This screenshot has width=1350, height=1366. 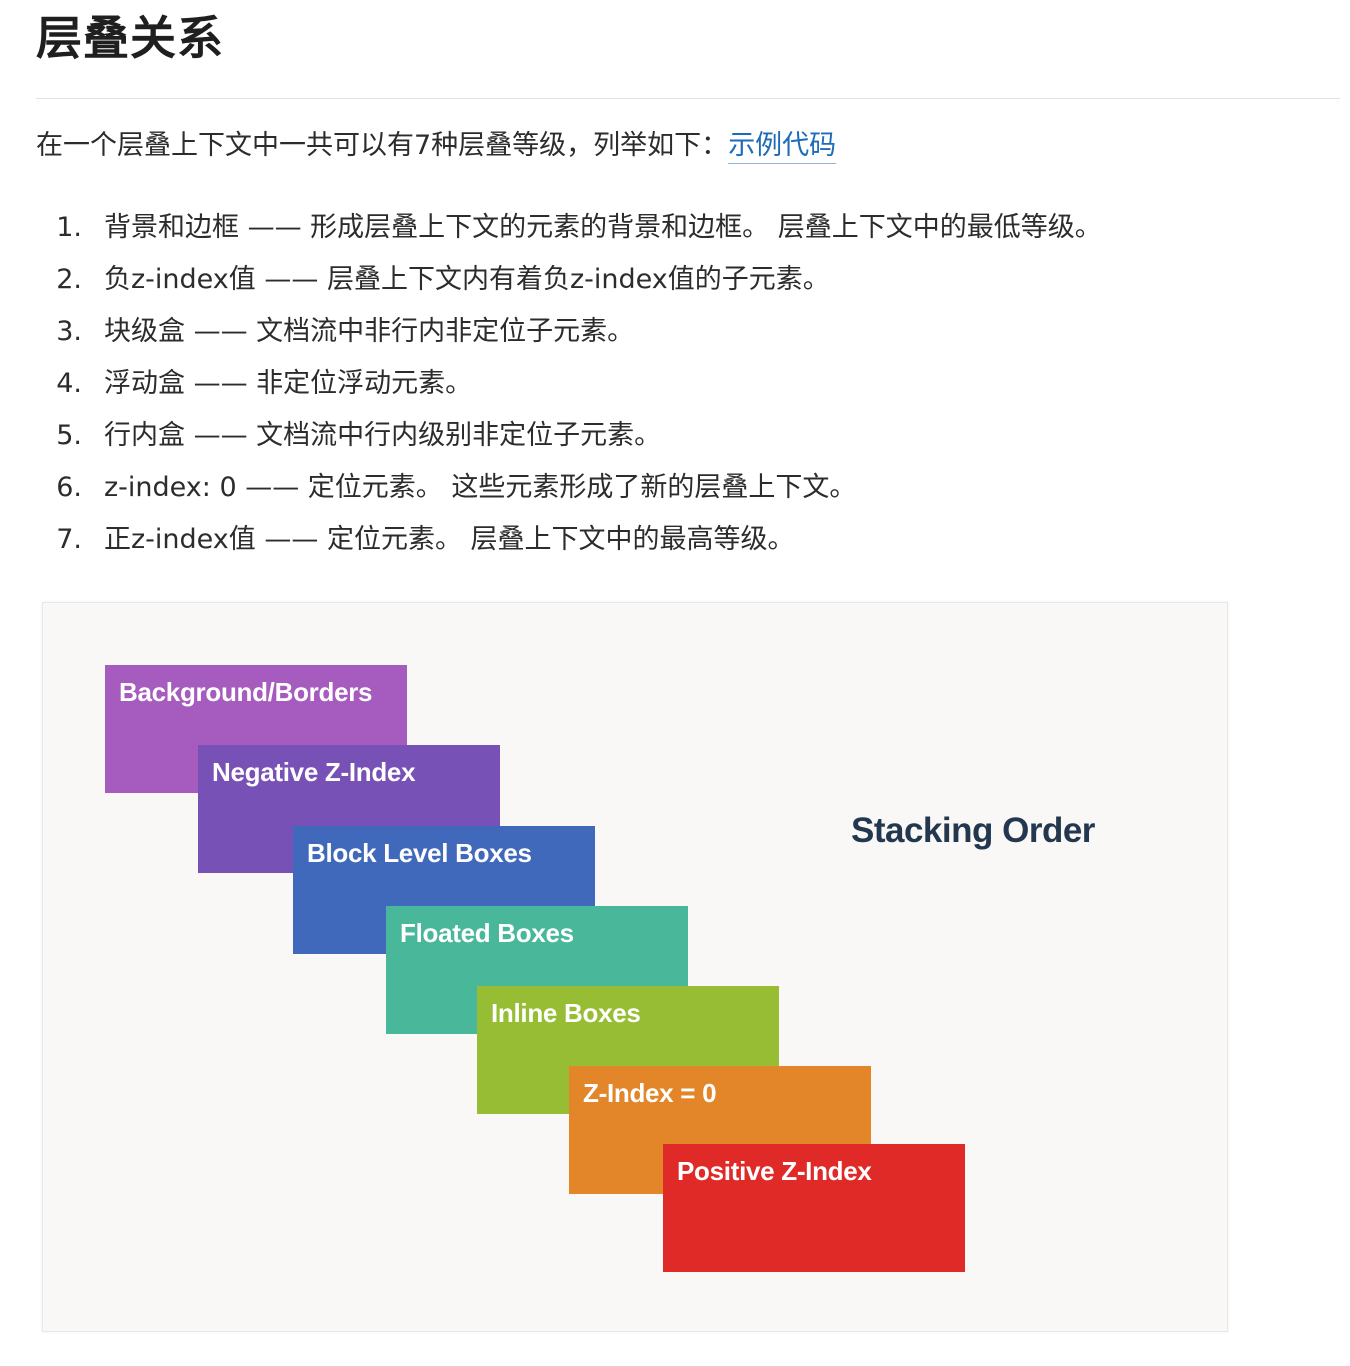 What do you see at coordinates (130, 38) in the screenshot?
I see `page-title: 层叠关系` at bounding box center [130, 38].